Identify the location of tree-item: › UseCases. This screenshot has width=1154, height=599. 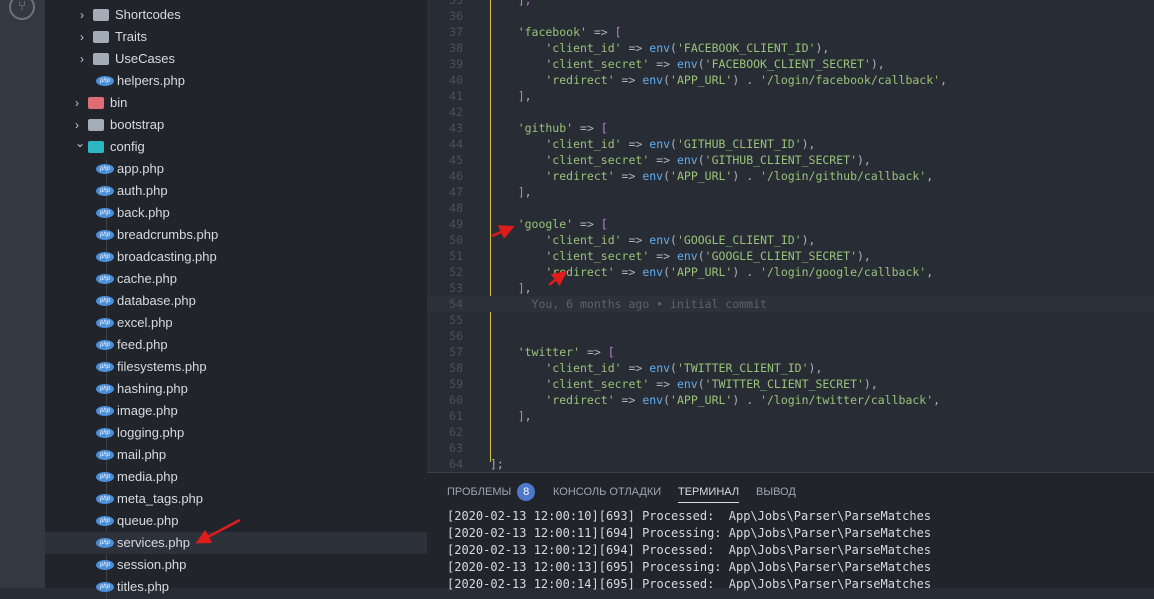
(236, 59).